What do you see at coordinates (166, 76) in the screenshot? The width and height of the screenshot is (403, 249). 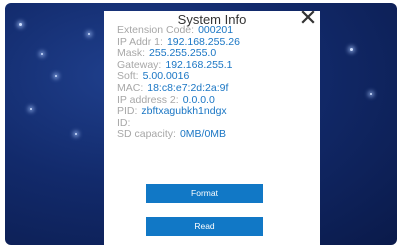 I see `info-value: 5.00.0016` at bounding box center [166, 76].